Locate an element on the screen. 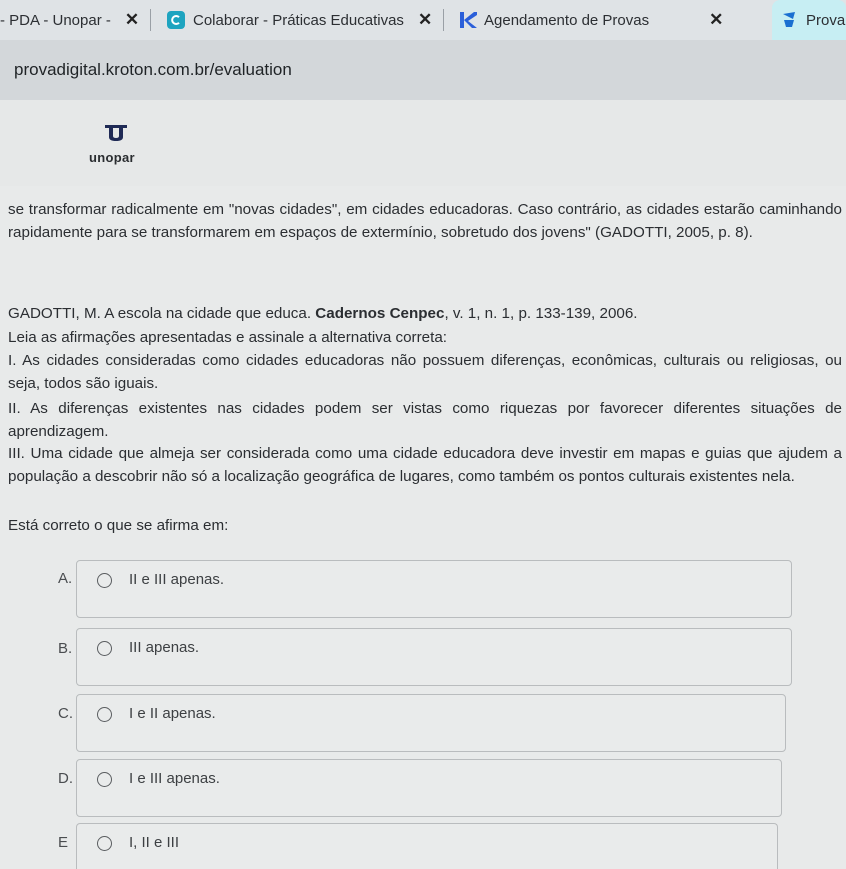  radio-c is located at coordinates (104, 714).